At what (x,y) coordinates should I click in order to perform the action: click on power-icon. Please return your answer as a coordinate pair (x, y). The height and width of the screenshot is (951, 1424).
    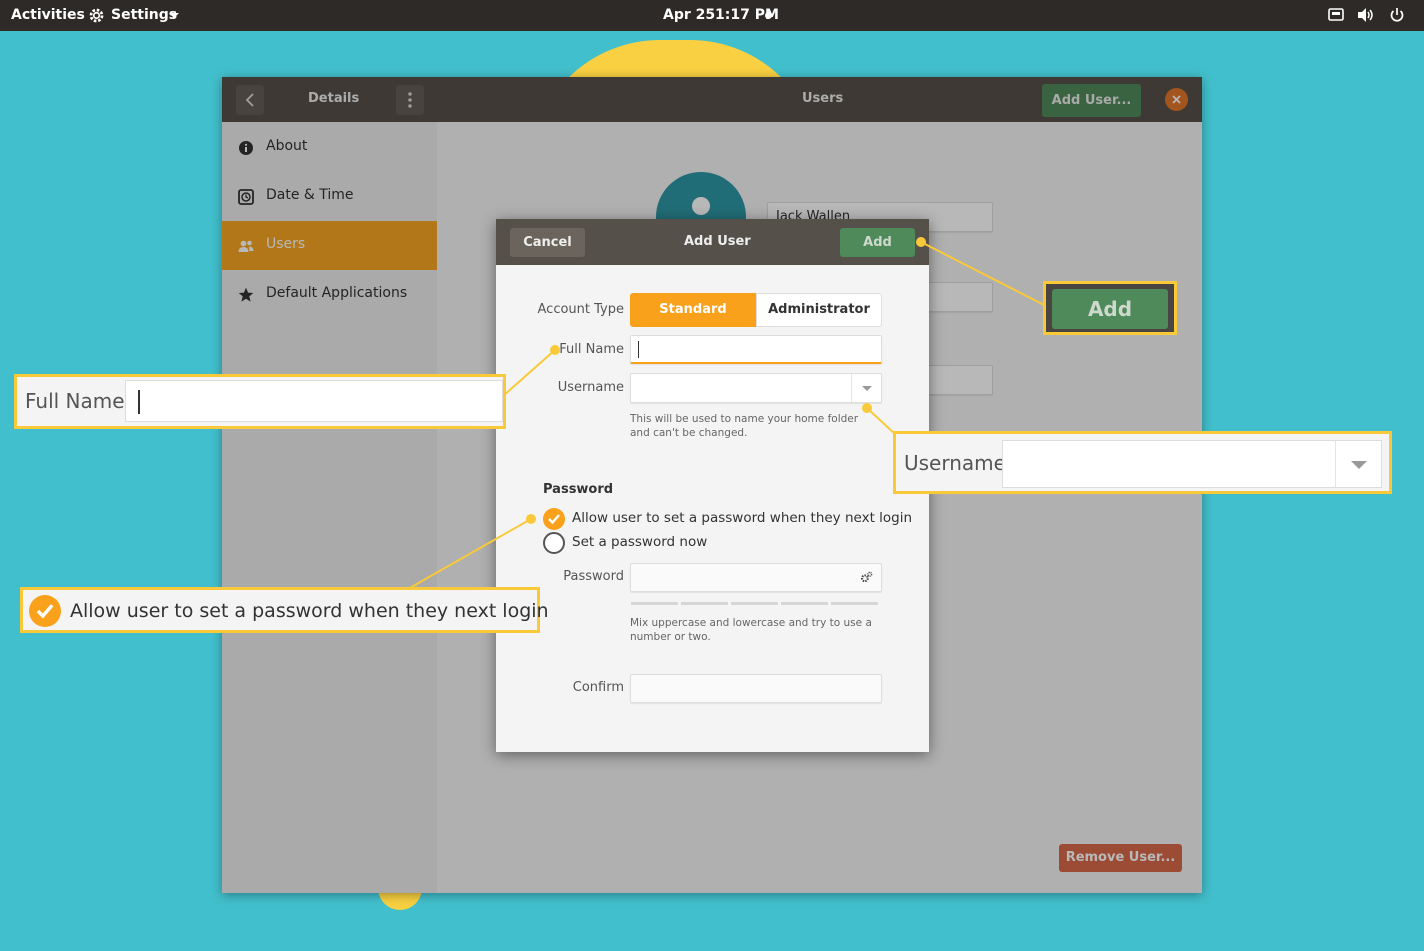
    Looking at the image, I should click on (1397, 15).